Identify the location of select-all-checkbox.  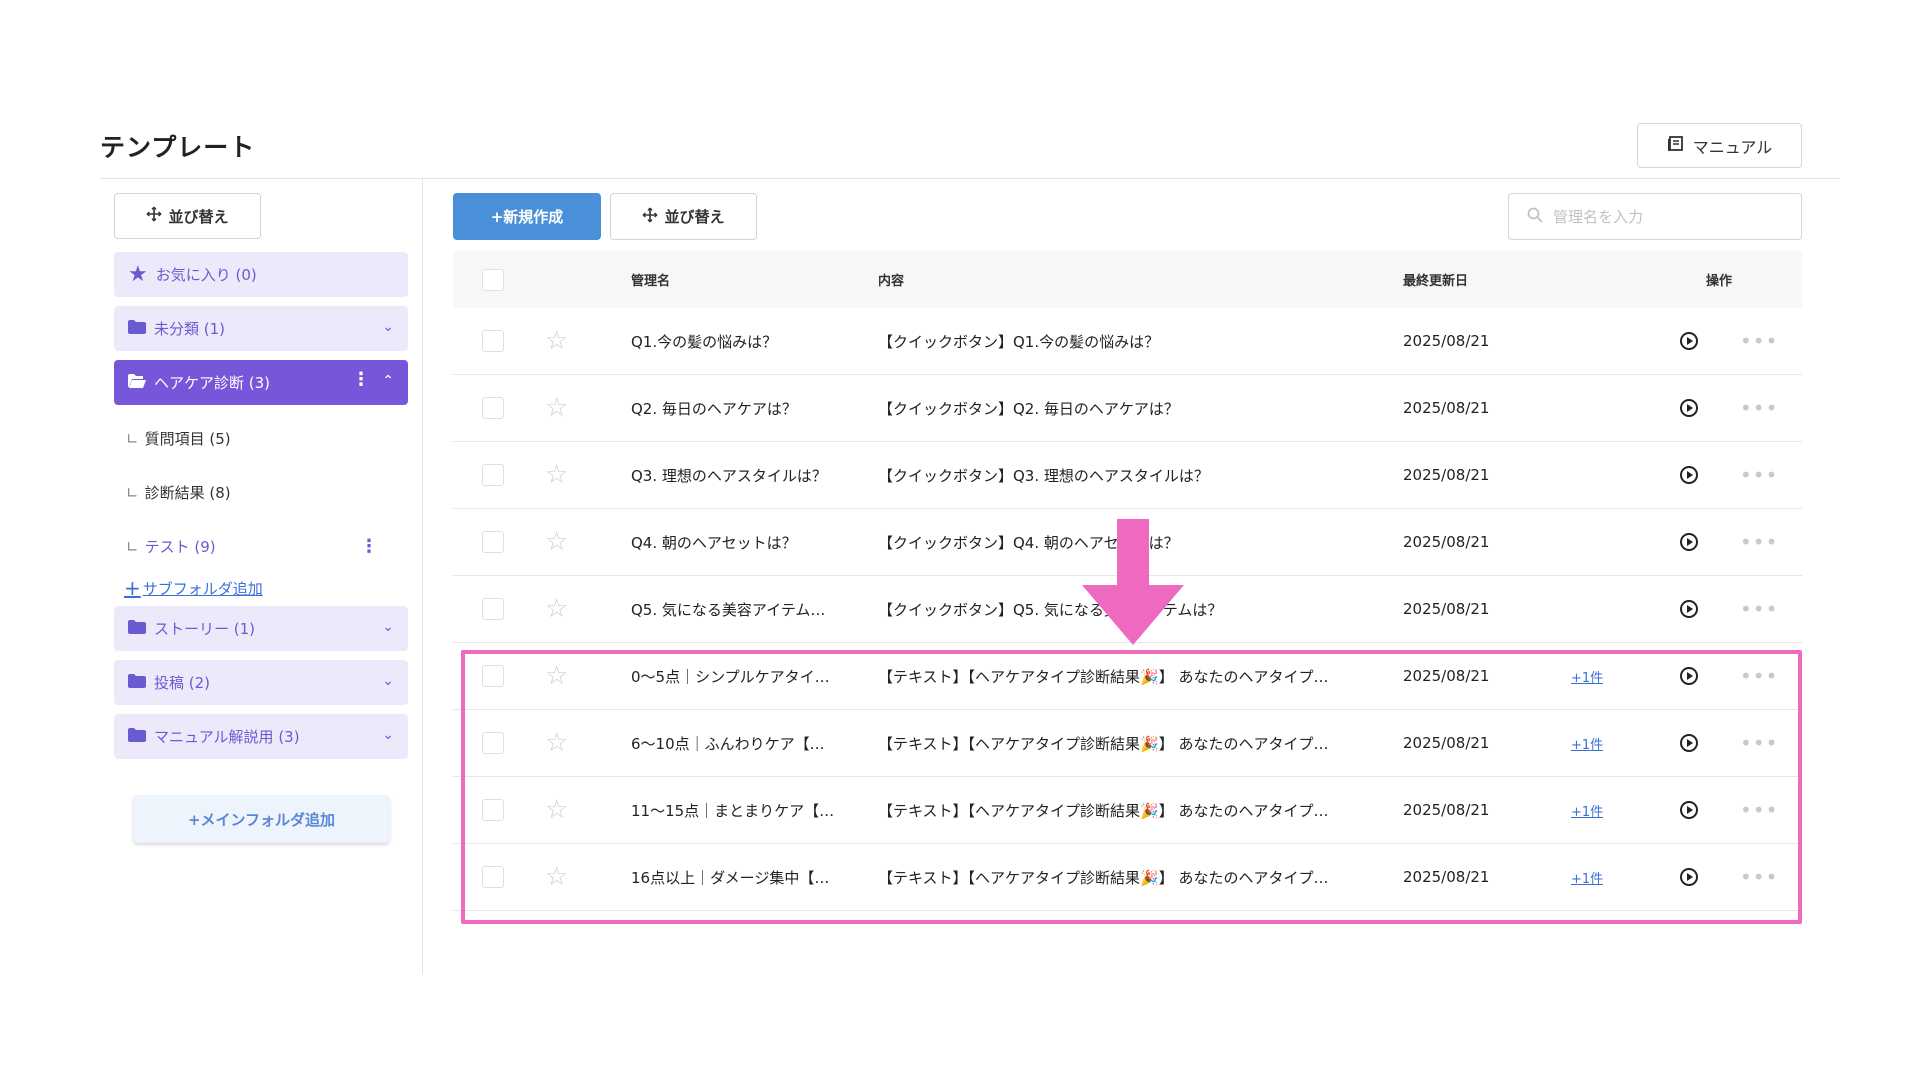
(493, 279).